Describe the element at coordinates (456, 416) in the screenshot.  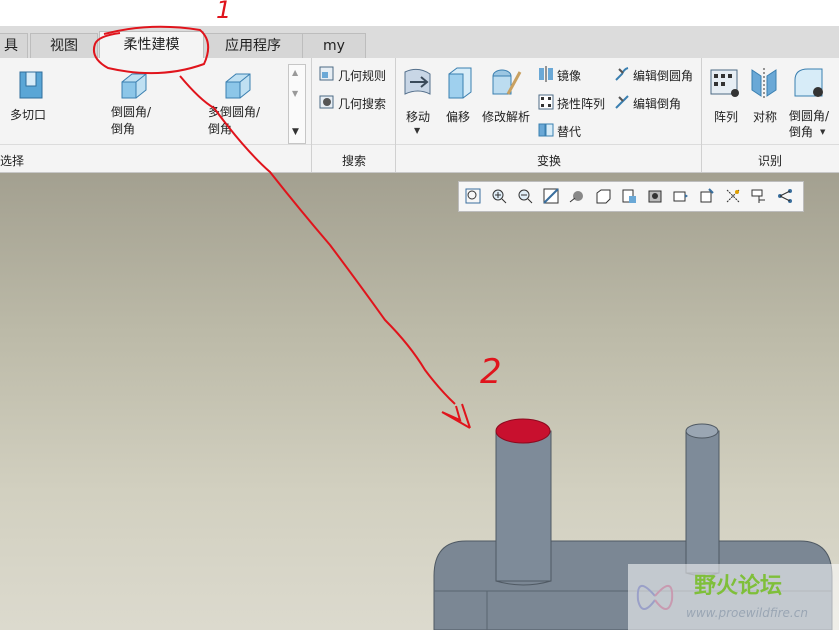
I see `pointer-arrow-head` at that location.